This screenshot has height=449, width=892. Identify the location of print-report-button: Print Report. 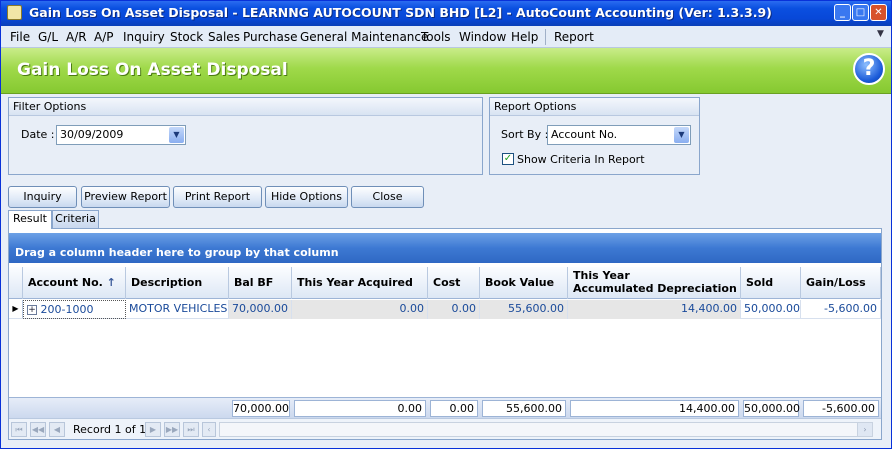
(217, 197).